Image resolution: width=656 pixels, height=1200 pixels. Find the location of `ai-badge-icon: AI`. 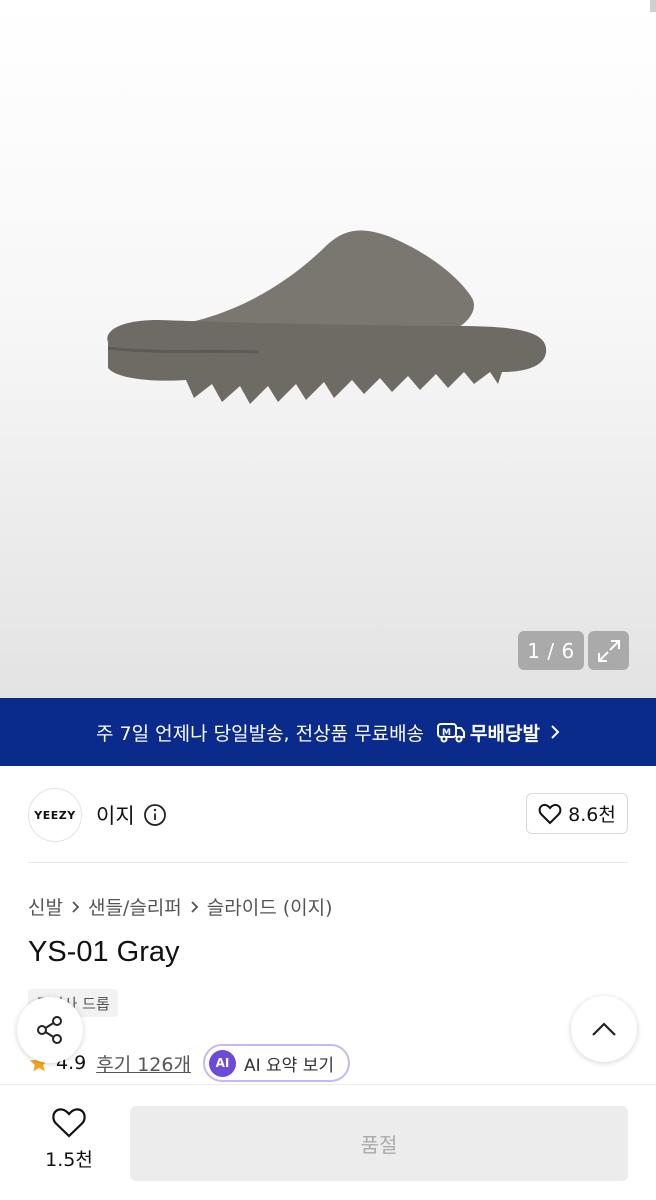

ai-badge-icon: AI is located at coordinates (222, 1063).